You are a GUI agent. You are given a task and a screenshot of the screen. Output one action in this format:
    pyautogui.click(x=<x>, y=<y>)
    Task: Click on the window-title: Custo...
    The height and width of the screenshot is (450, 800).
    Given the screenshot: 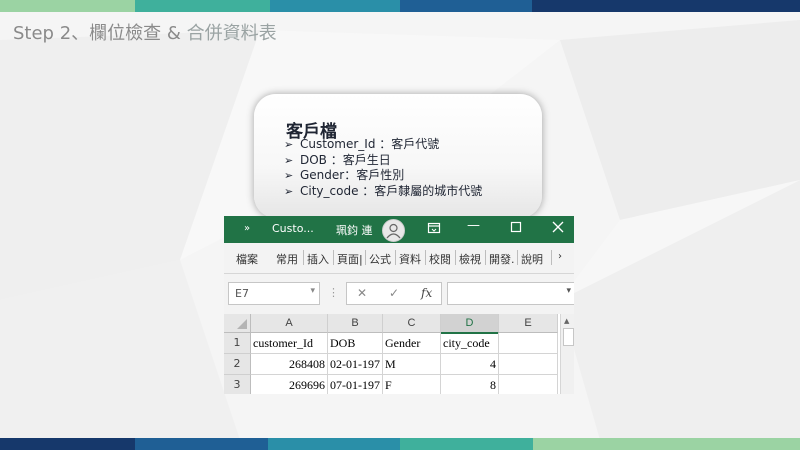 What is the action you would take?
    pyautogui.click(x=293, y=228)
    